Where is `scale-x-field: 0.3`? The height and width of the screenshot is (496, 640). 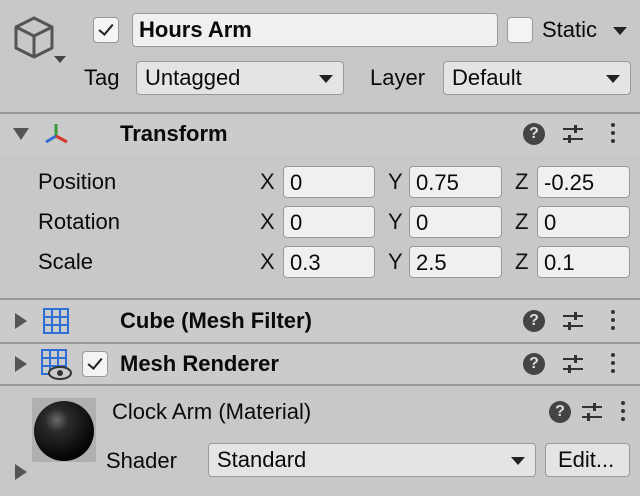
scale-x-field: 0.3 is located at coordinates (329, 262).